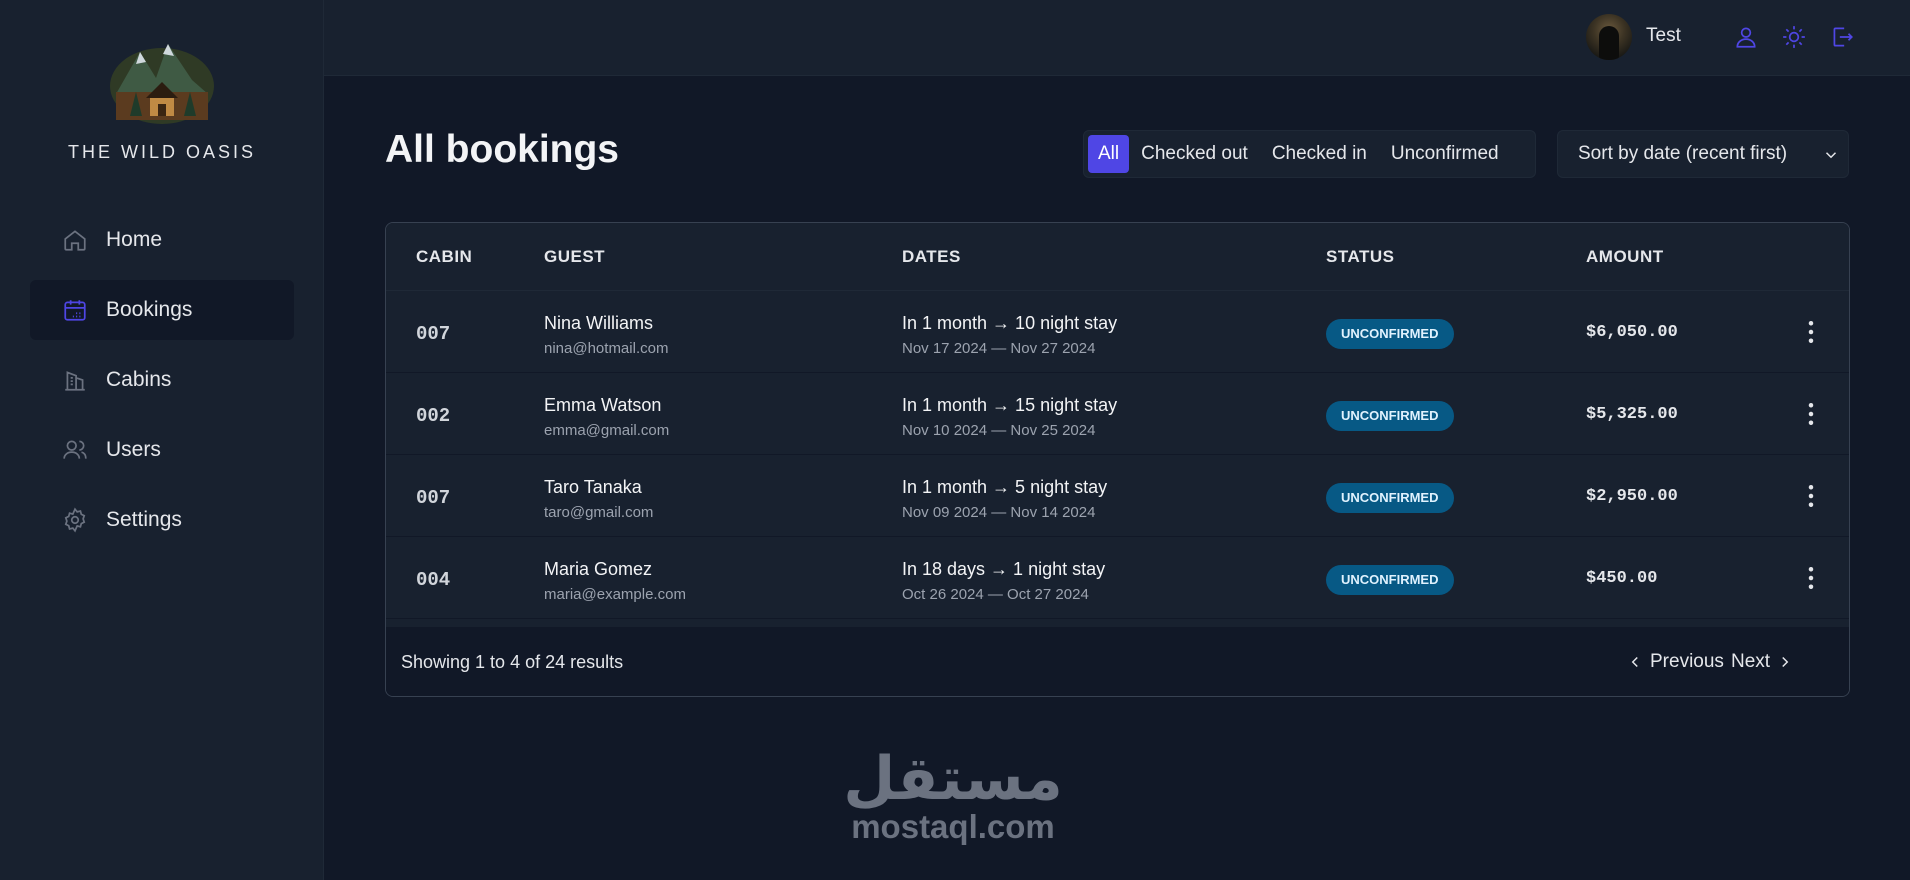 The height and width of the screenshot is (880, 1910). Describe the element at coordinates (999, 512) in the screenshot. I see `date-range: Nov 09 2024 — Nov 14 2024` at that location.